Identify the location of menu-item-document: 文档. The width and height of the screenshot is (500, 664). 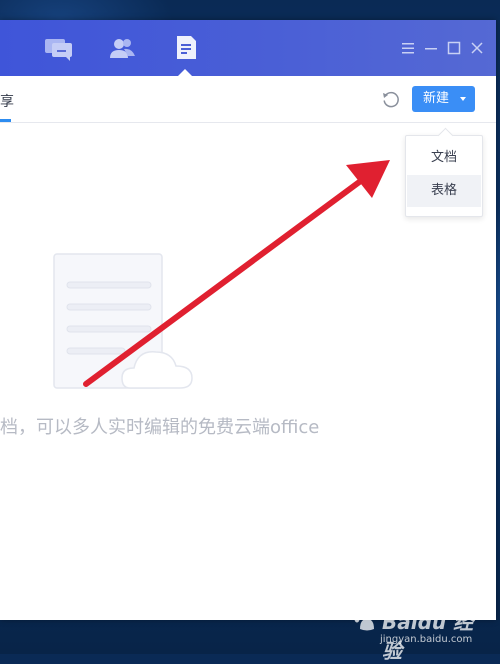
(444, 158).